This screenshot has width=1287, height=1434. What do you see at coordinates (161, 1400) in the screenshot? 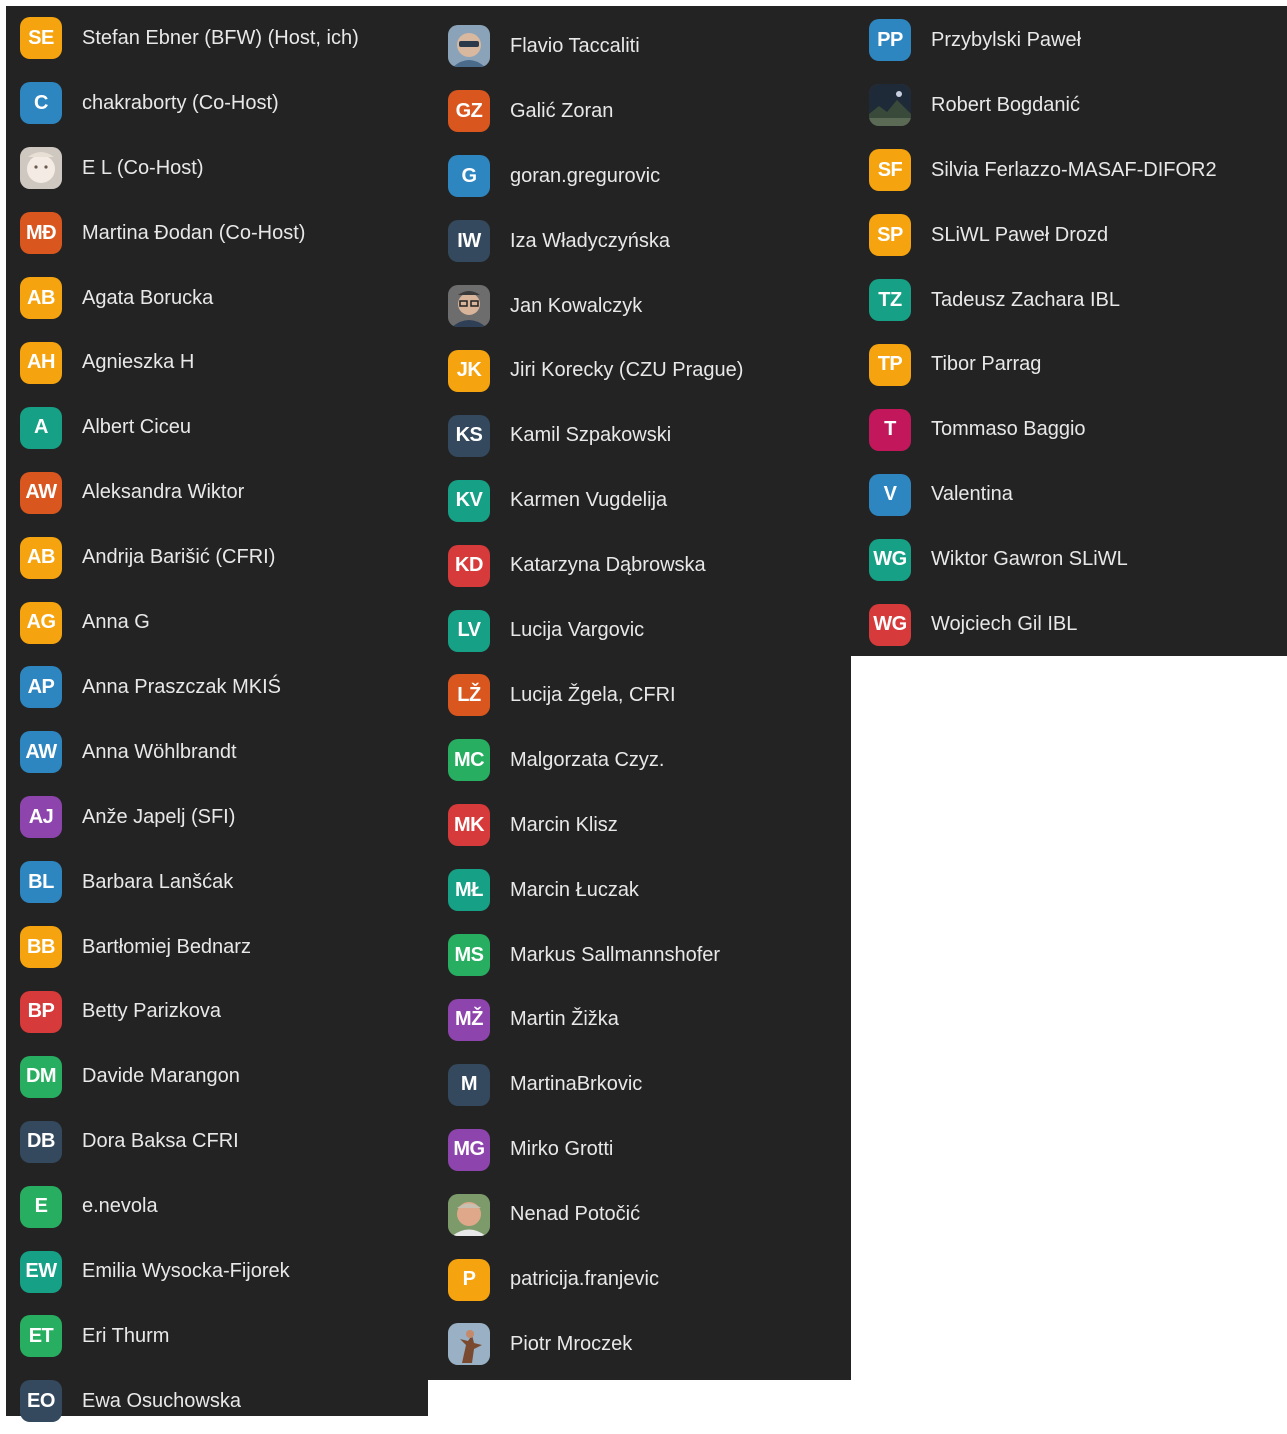
I see `participant-name: Ewa Osuchowska` at bounding box center [161, 1400].